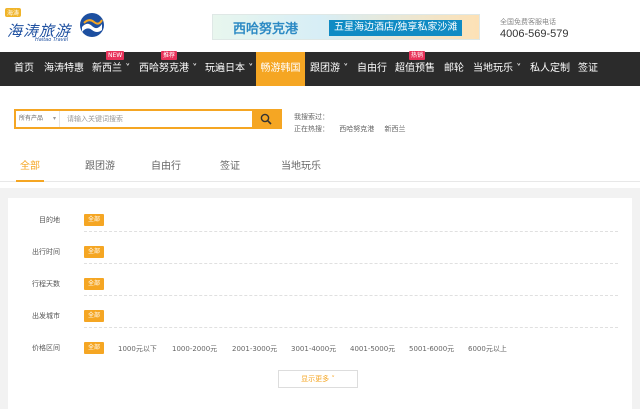  I want to click on search-button, so click(266, 119).